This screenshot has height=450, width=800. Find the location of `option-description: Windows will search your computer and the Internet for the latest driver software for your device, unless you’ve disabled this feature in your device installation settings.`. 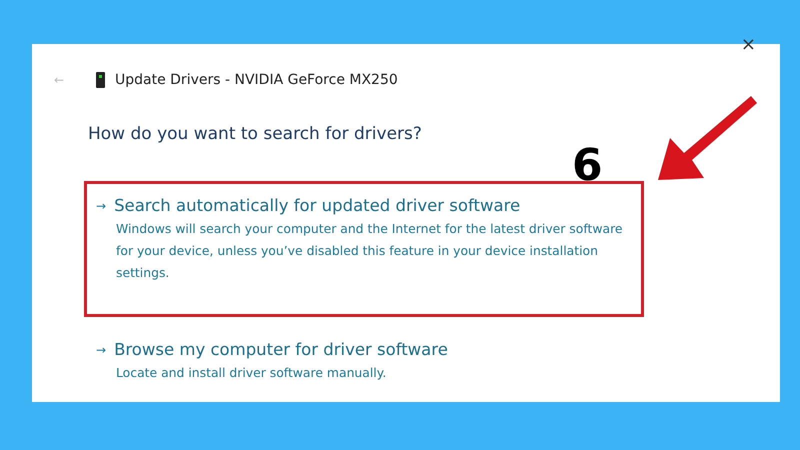

option-description: Windows will search your computer and the Internet for the latest driver software for your device, unless you’ve disabled this feature in your device installation settings. is located at coordinates (370, 251).